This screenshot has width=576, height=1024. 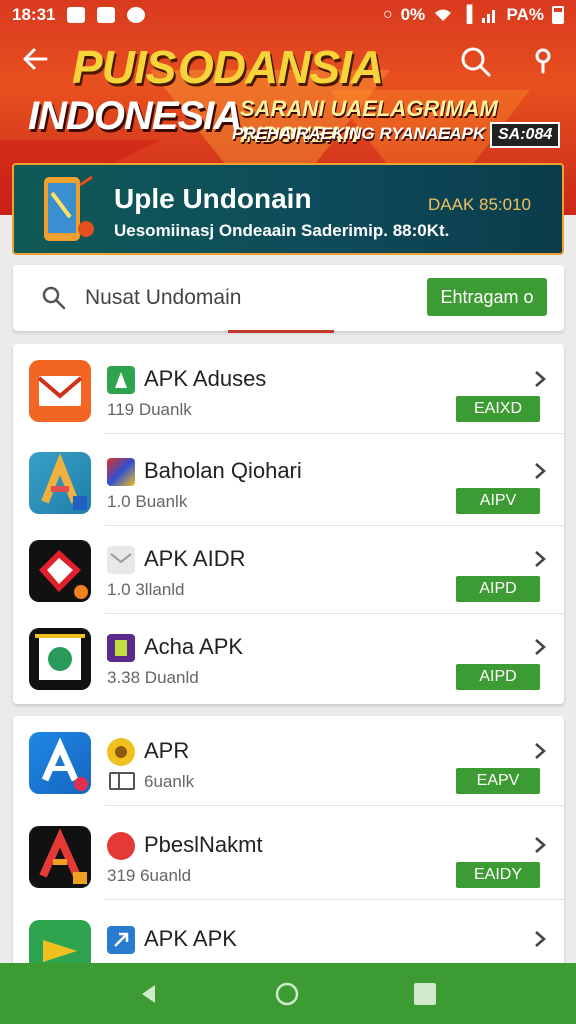 What do you see at coordinates (288, 657) in the screenshot?
I see `list-item: Acha APK 3.38 Duanld AIPD` at bounding box center [288, 657].